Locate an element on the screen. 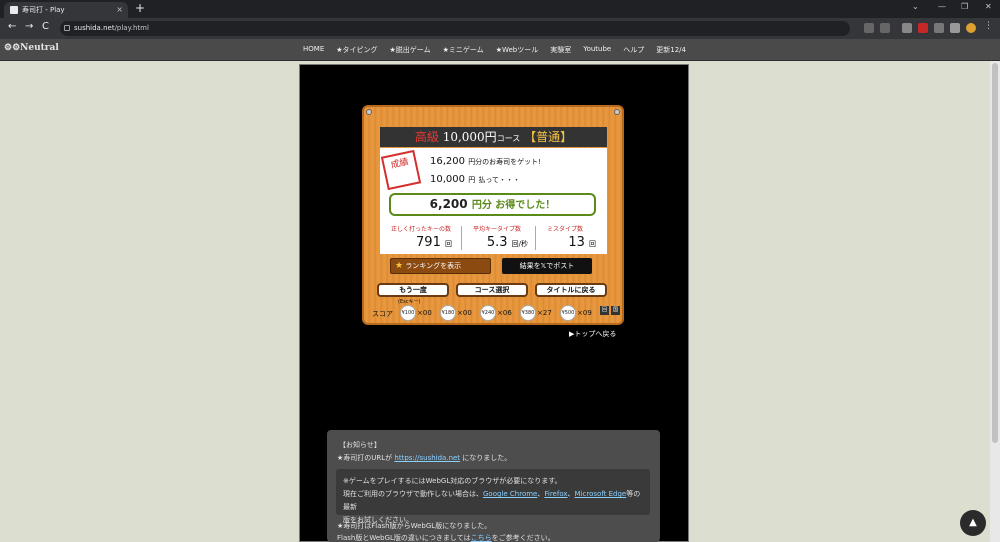  earned-line: 16,200 円分のお寿司をゲット! is located at coordinates (485, 161).